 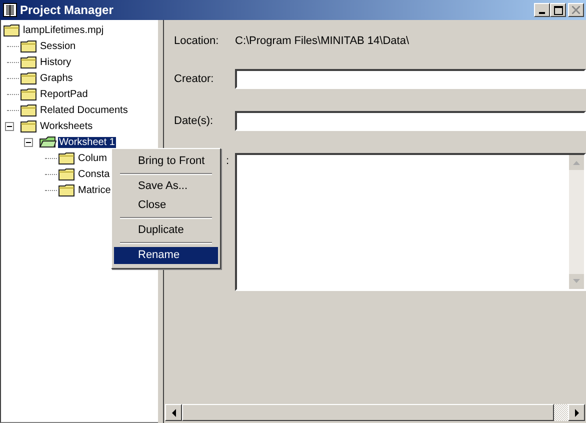 I want to click on scroll-right-icon, so click(x=576, y=412).